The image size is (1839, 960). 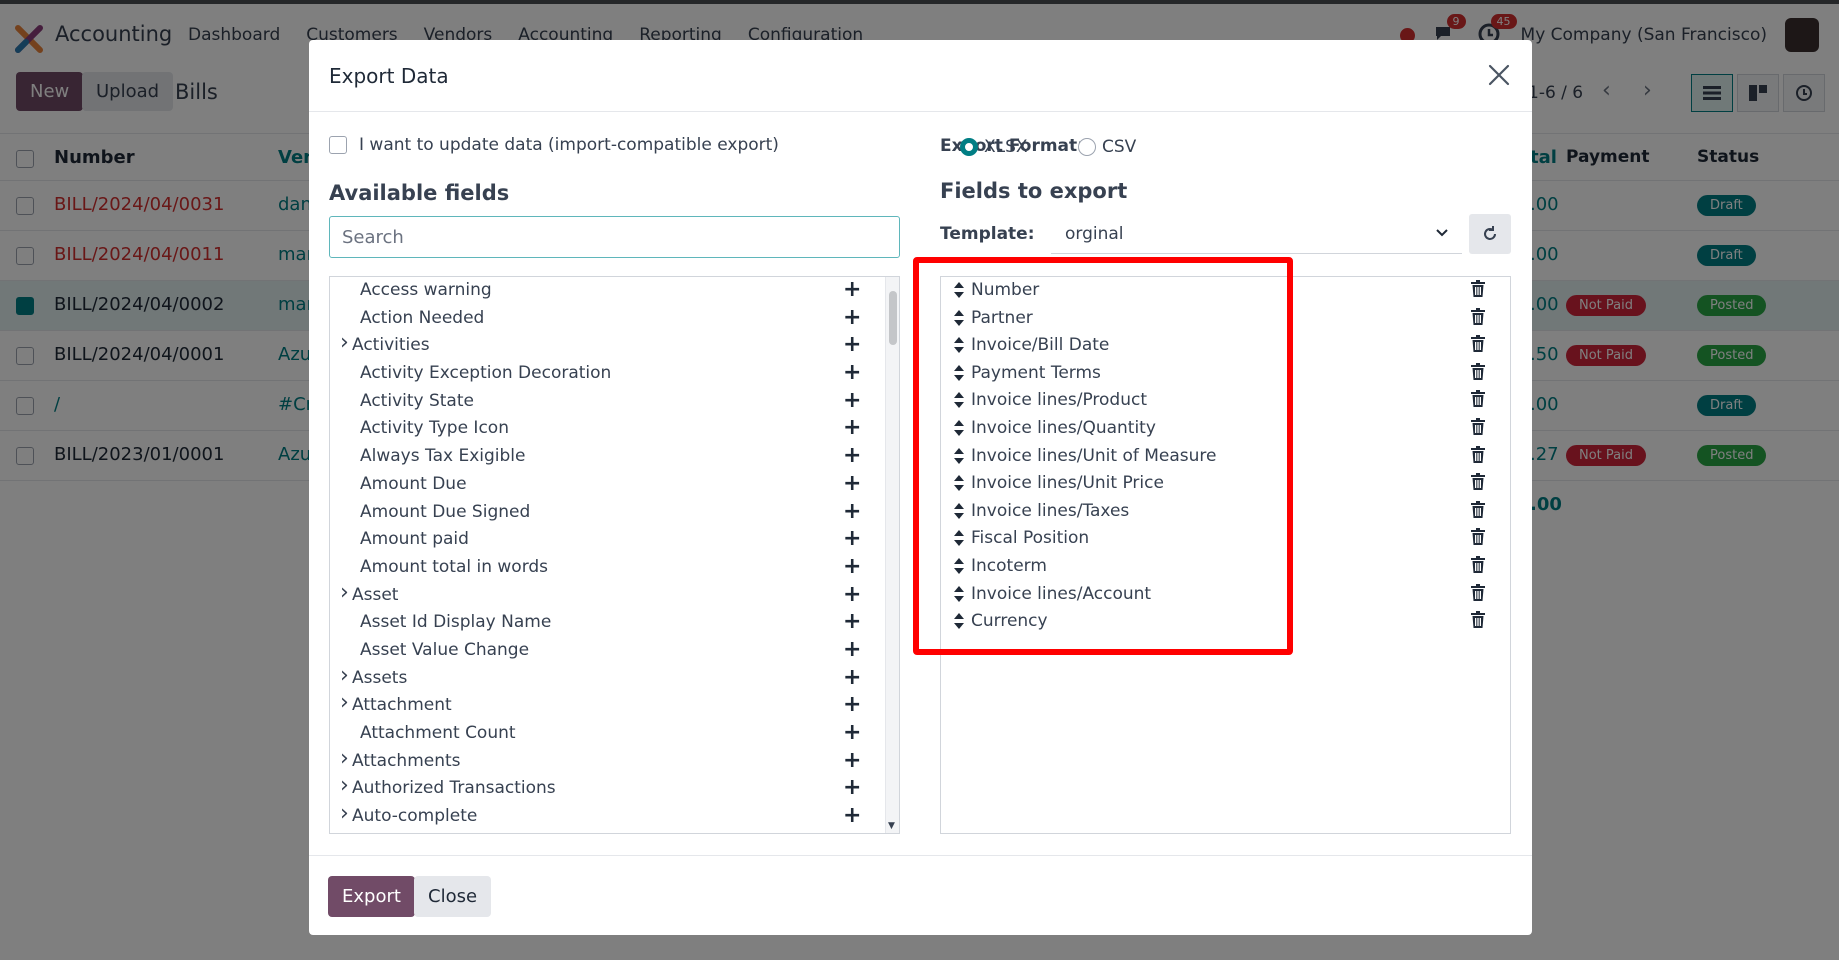 What do you see at coordinates (438, 733) in the screenshot?
I see `available-field-label: Attachment Count` at bounding box center [438, 733].